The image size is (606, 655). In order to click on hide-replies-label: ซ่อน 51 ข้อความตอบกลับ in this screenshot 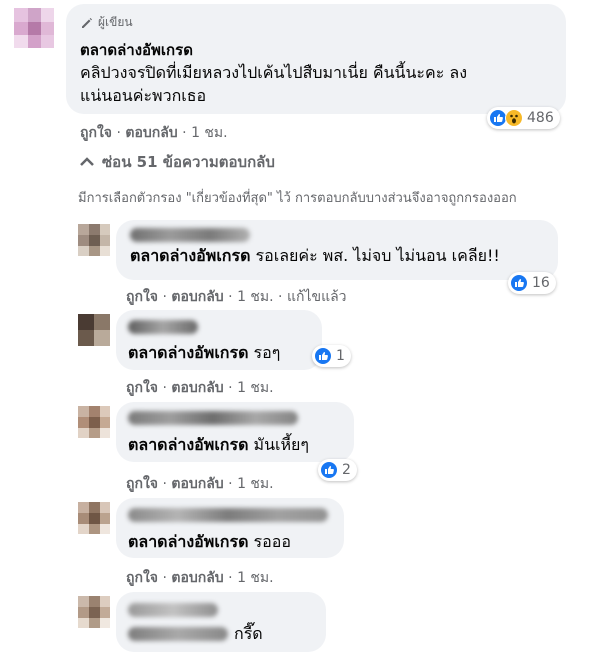, I will do `click(188, 162)`.